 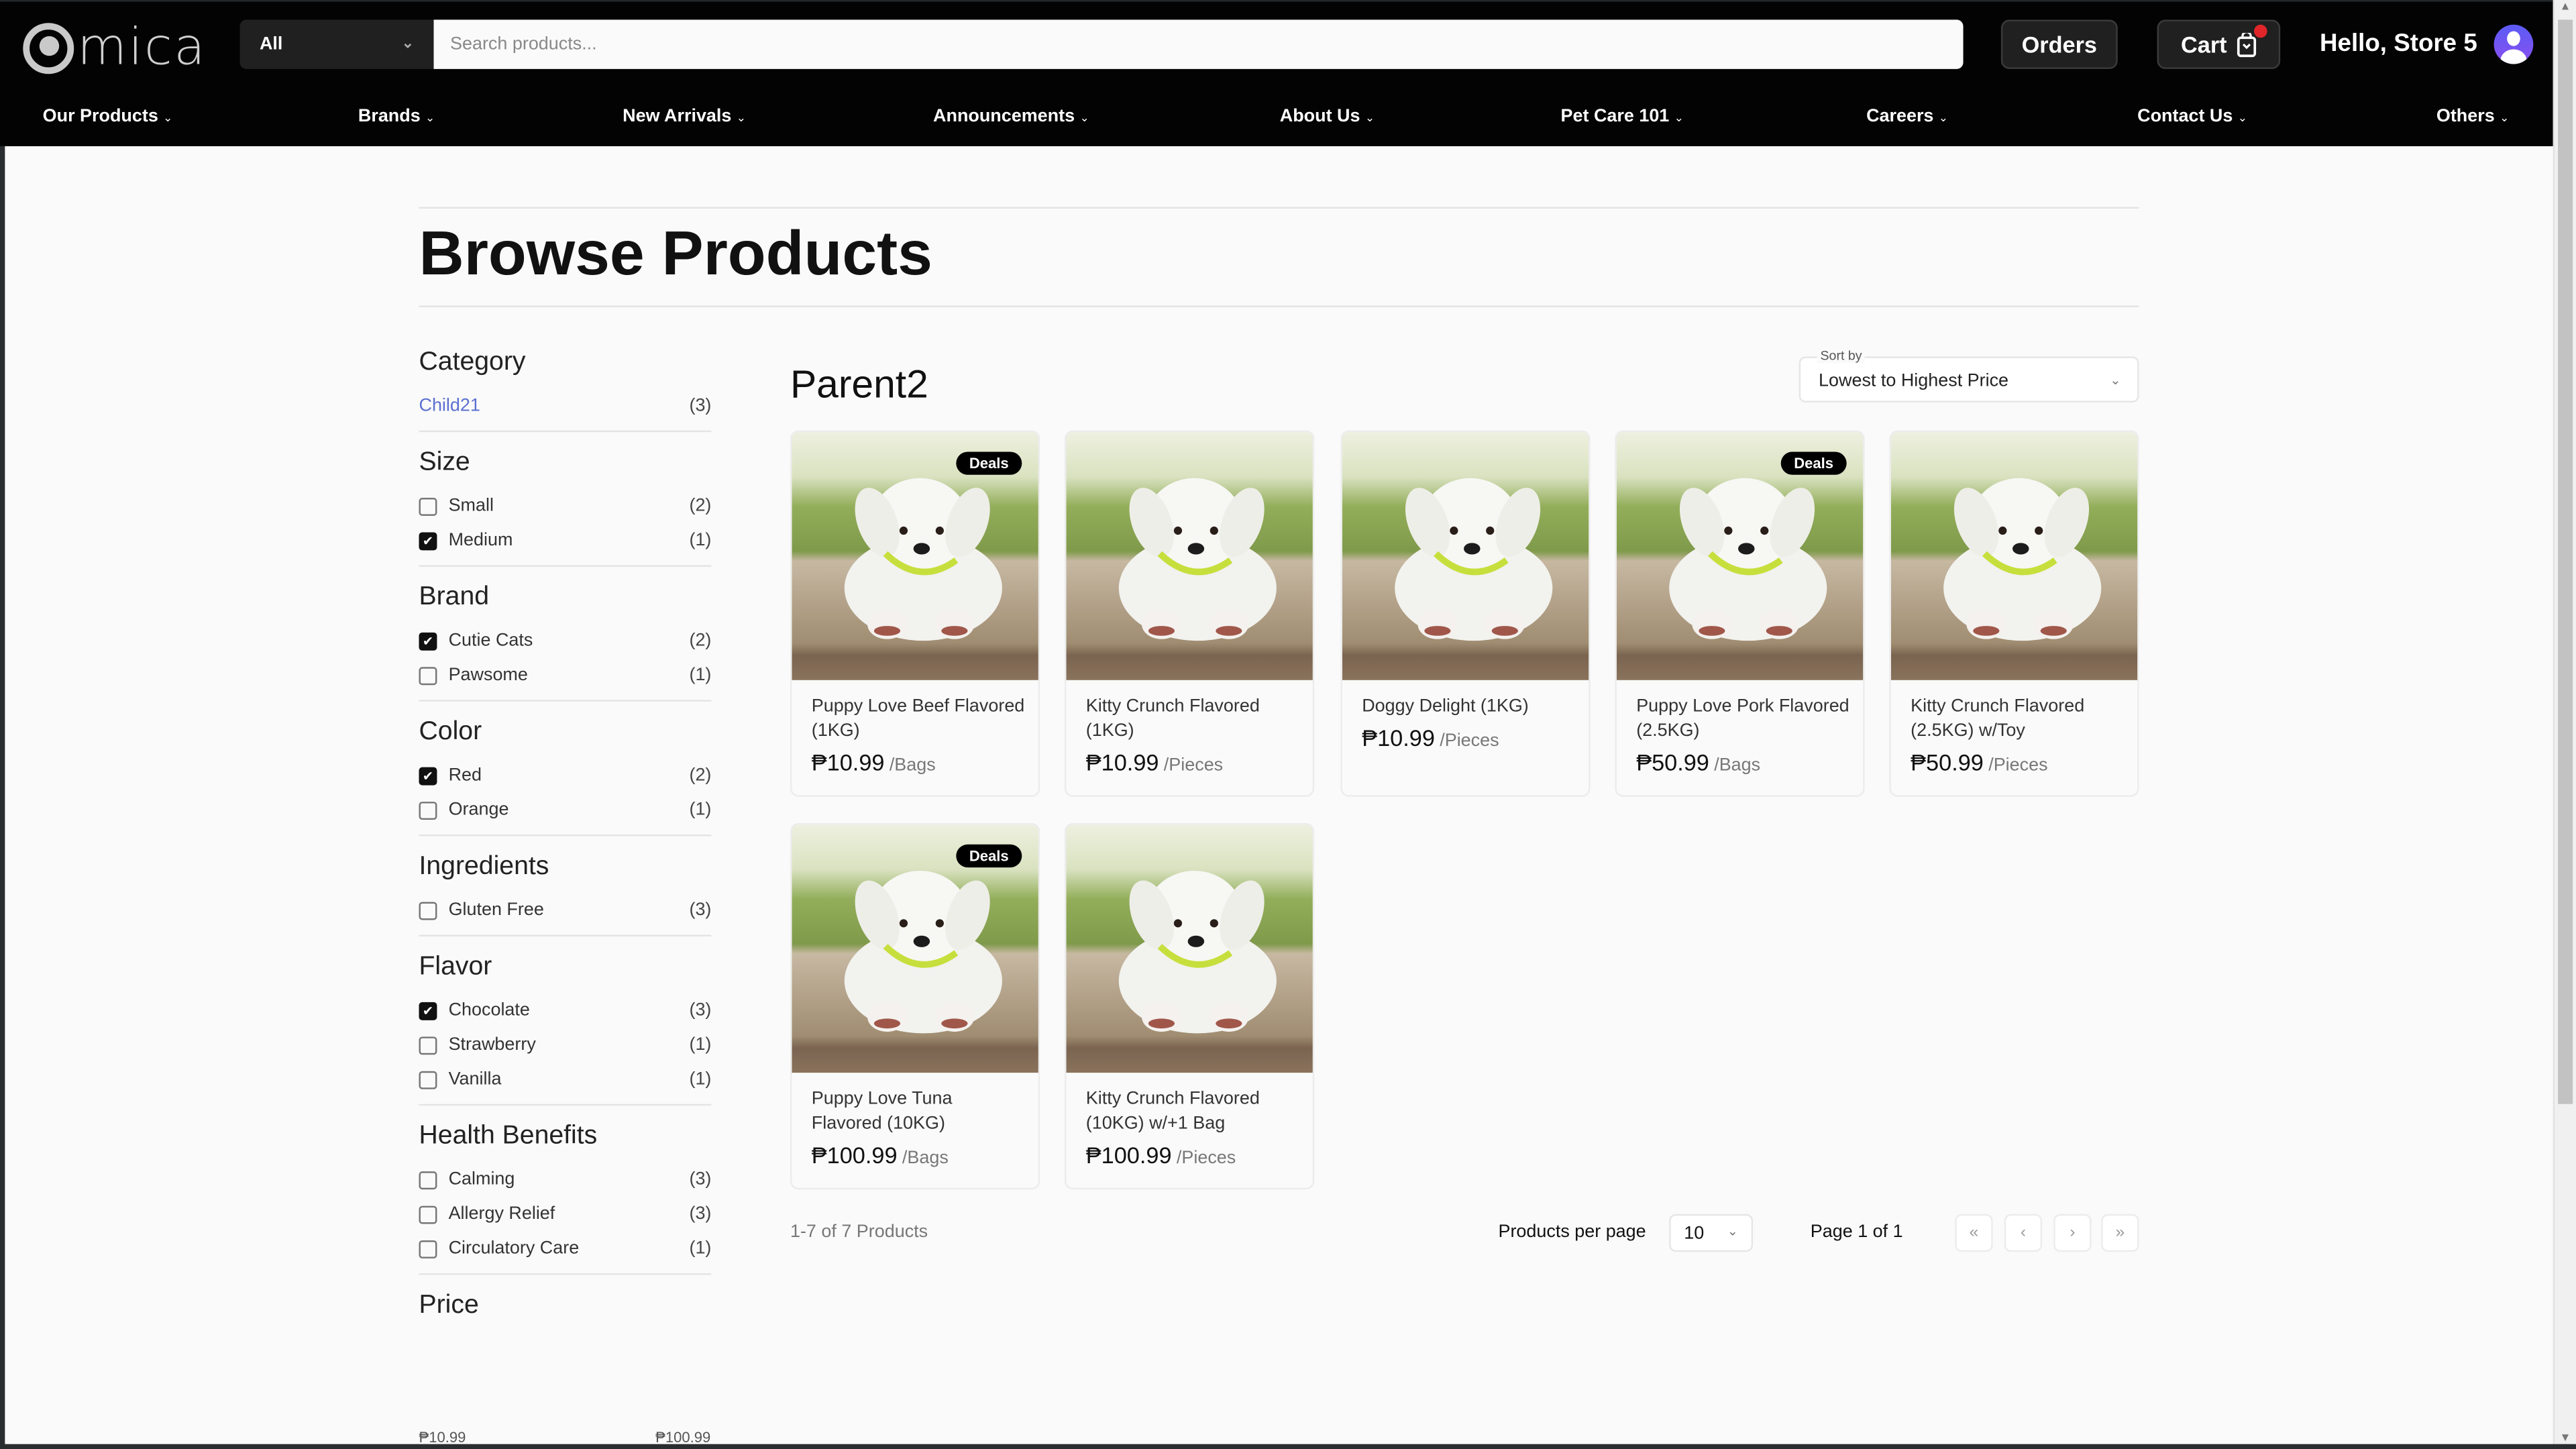 What do you see at coordinates (565, 910) in the screenshot?
I see `filter-option: Gluten Free (3)` at bounding box center [565, 910].